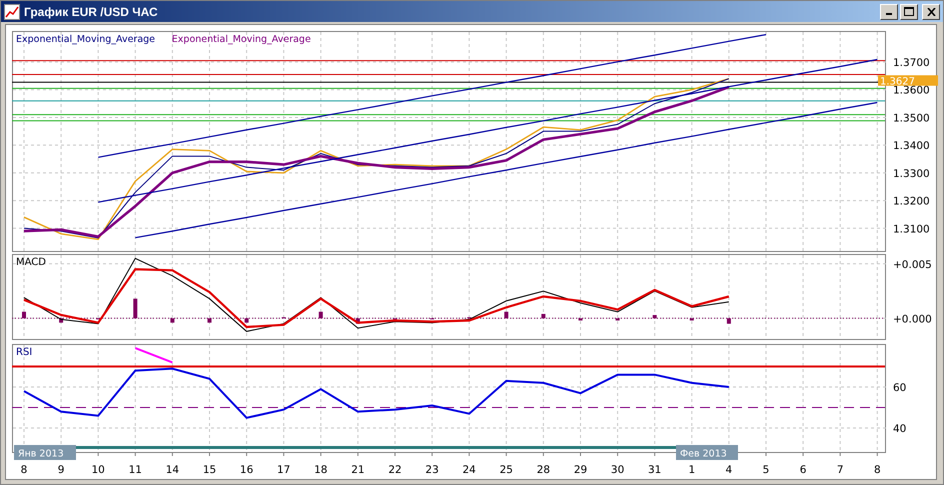  I want to click on axis-label: 24, so click(469, 470).